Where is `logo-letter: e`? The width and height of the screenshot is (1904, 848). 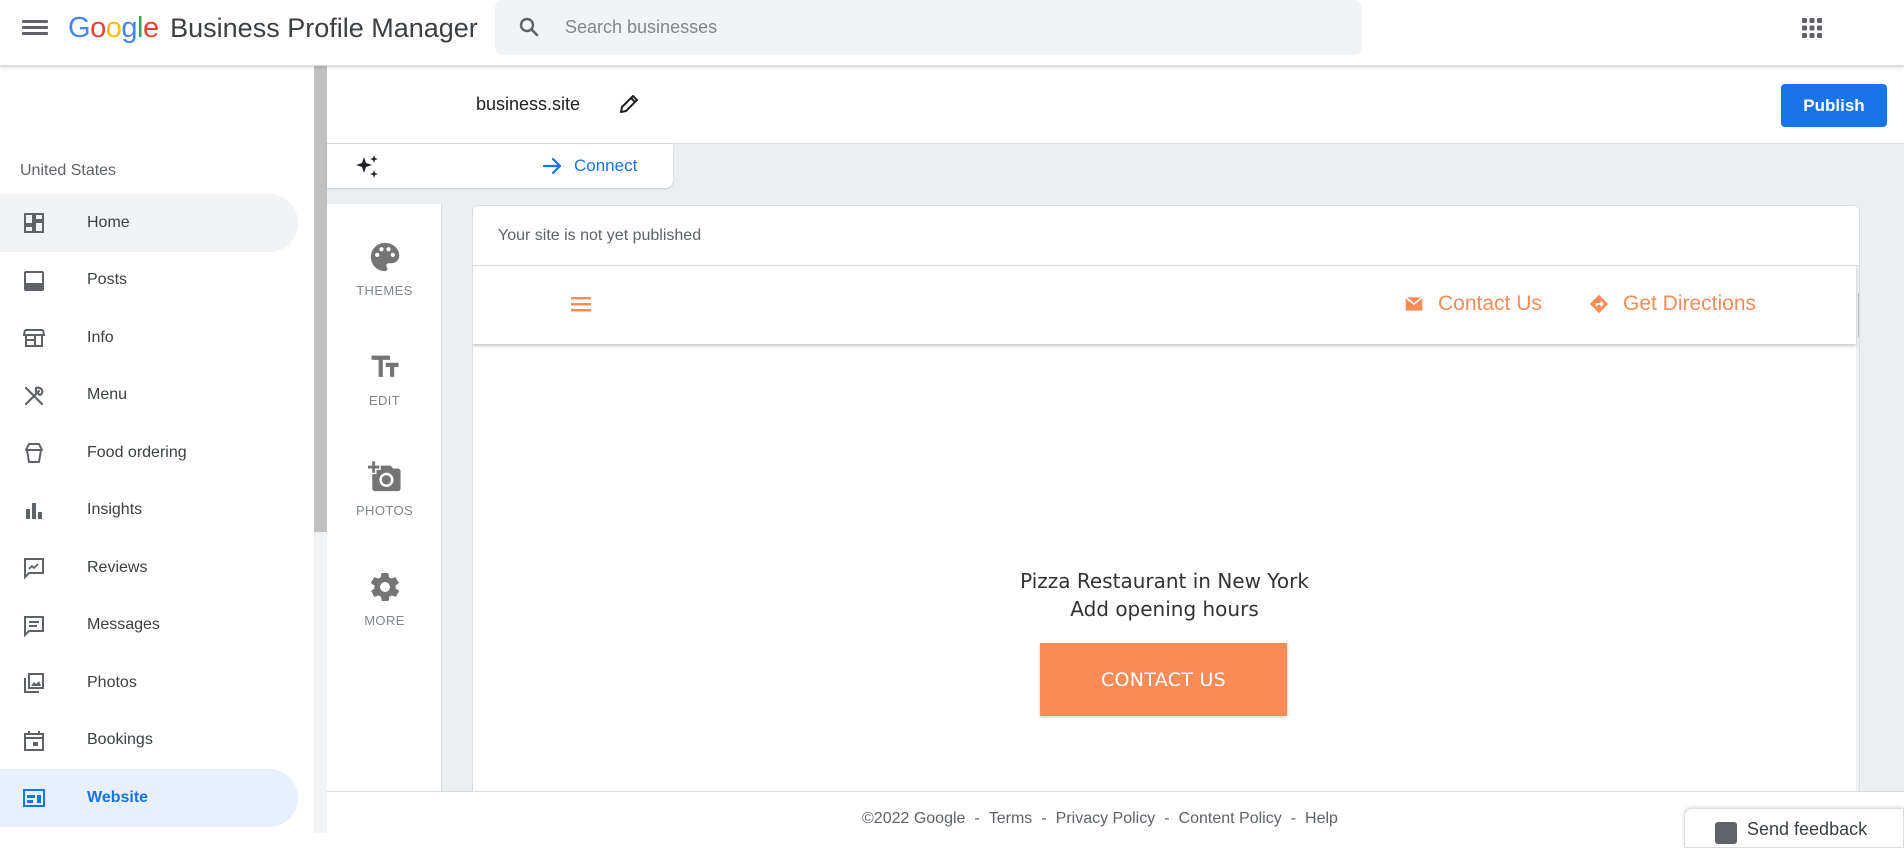 logo-letter: e is located at coordinates (150, 28).